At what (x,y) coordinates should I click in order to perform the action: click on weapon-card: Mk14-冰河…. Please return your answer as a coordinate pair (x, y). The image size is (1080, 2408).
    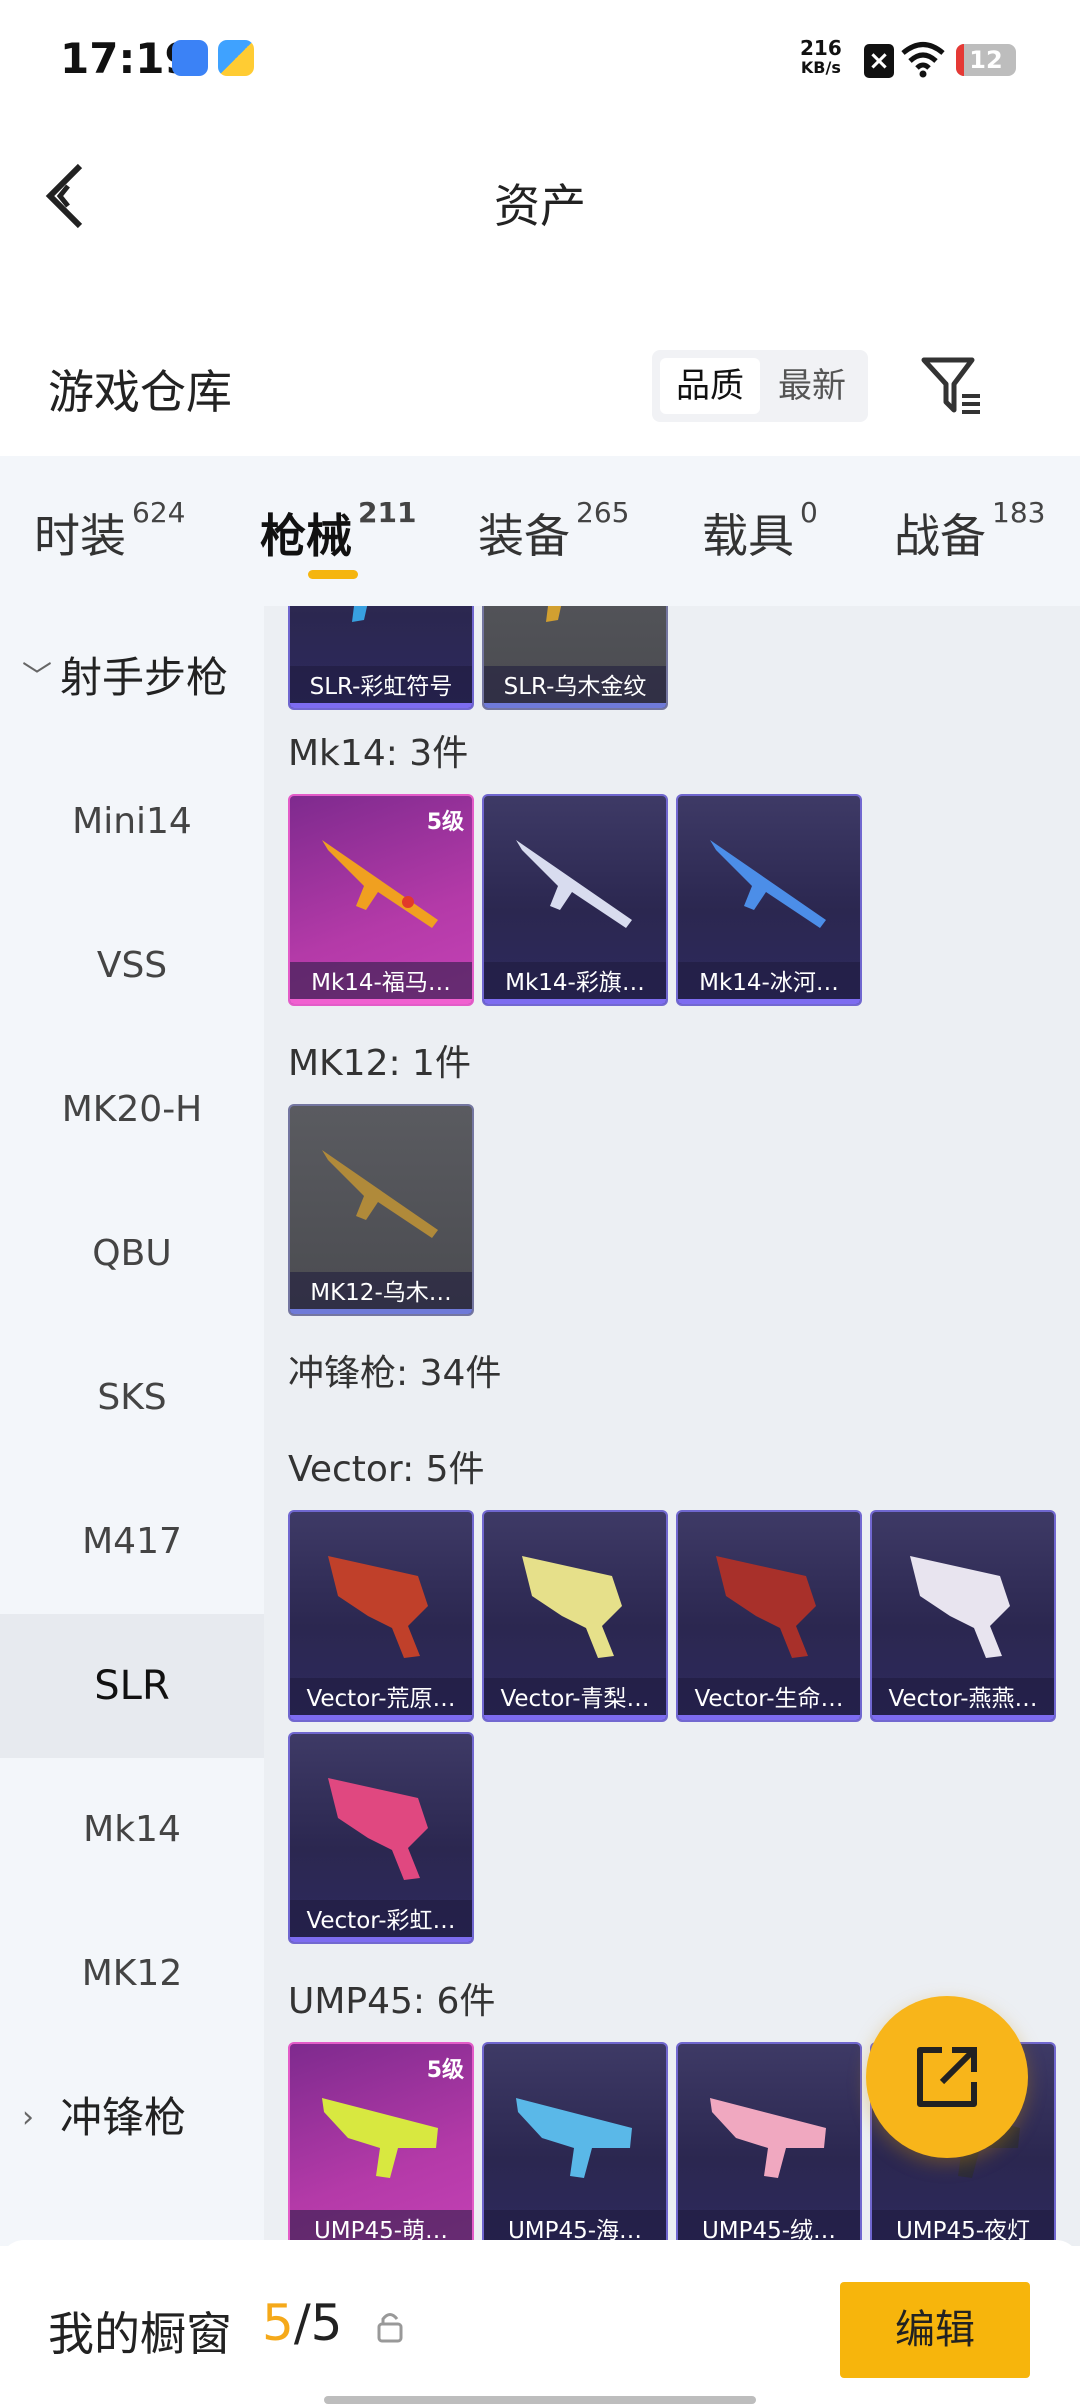
    Looking at the image, I should click on (769, 900).